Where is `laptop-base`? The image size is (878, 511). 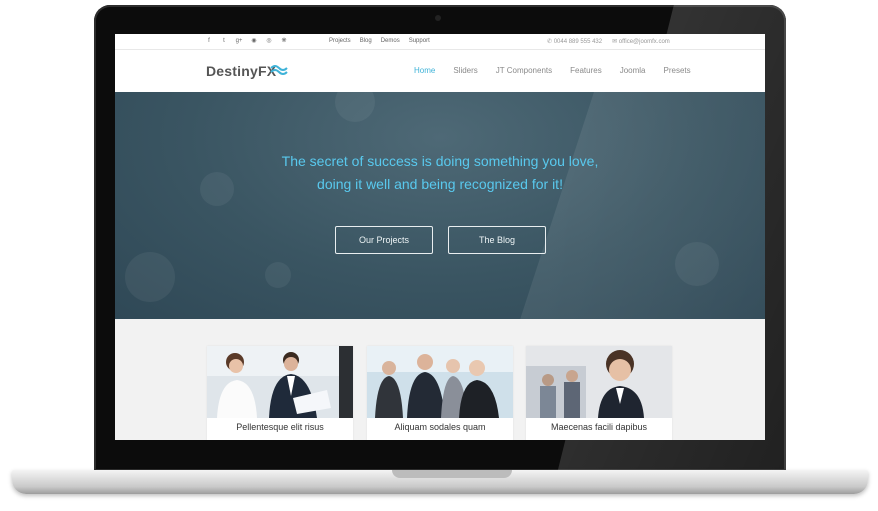 laptop-base is located at coordinates (440, 482).